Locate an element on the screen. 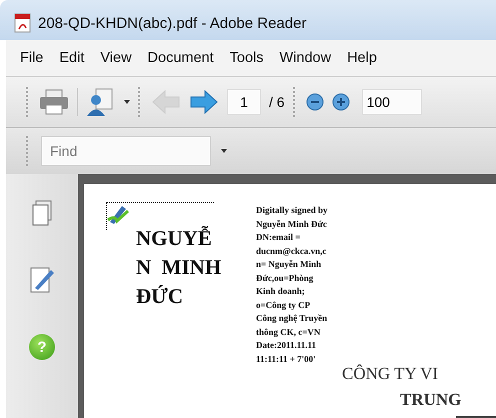  zoom-out-icon is located at coordinates (315, 102).